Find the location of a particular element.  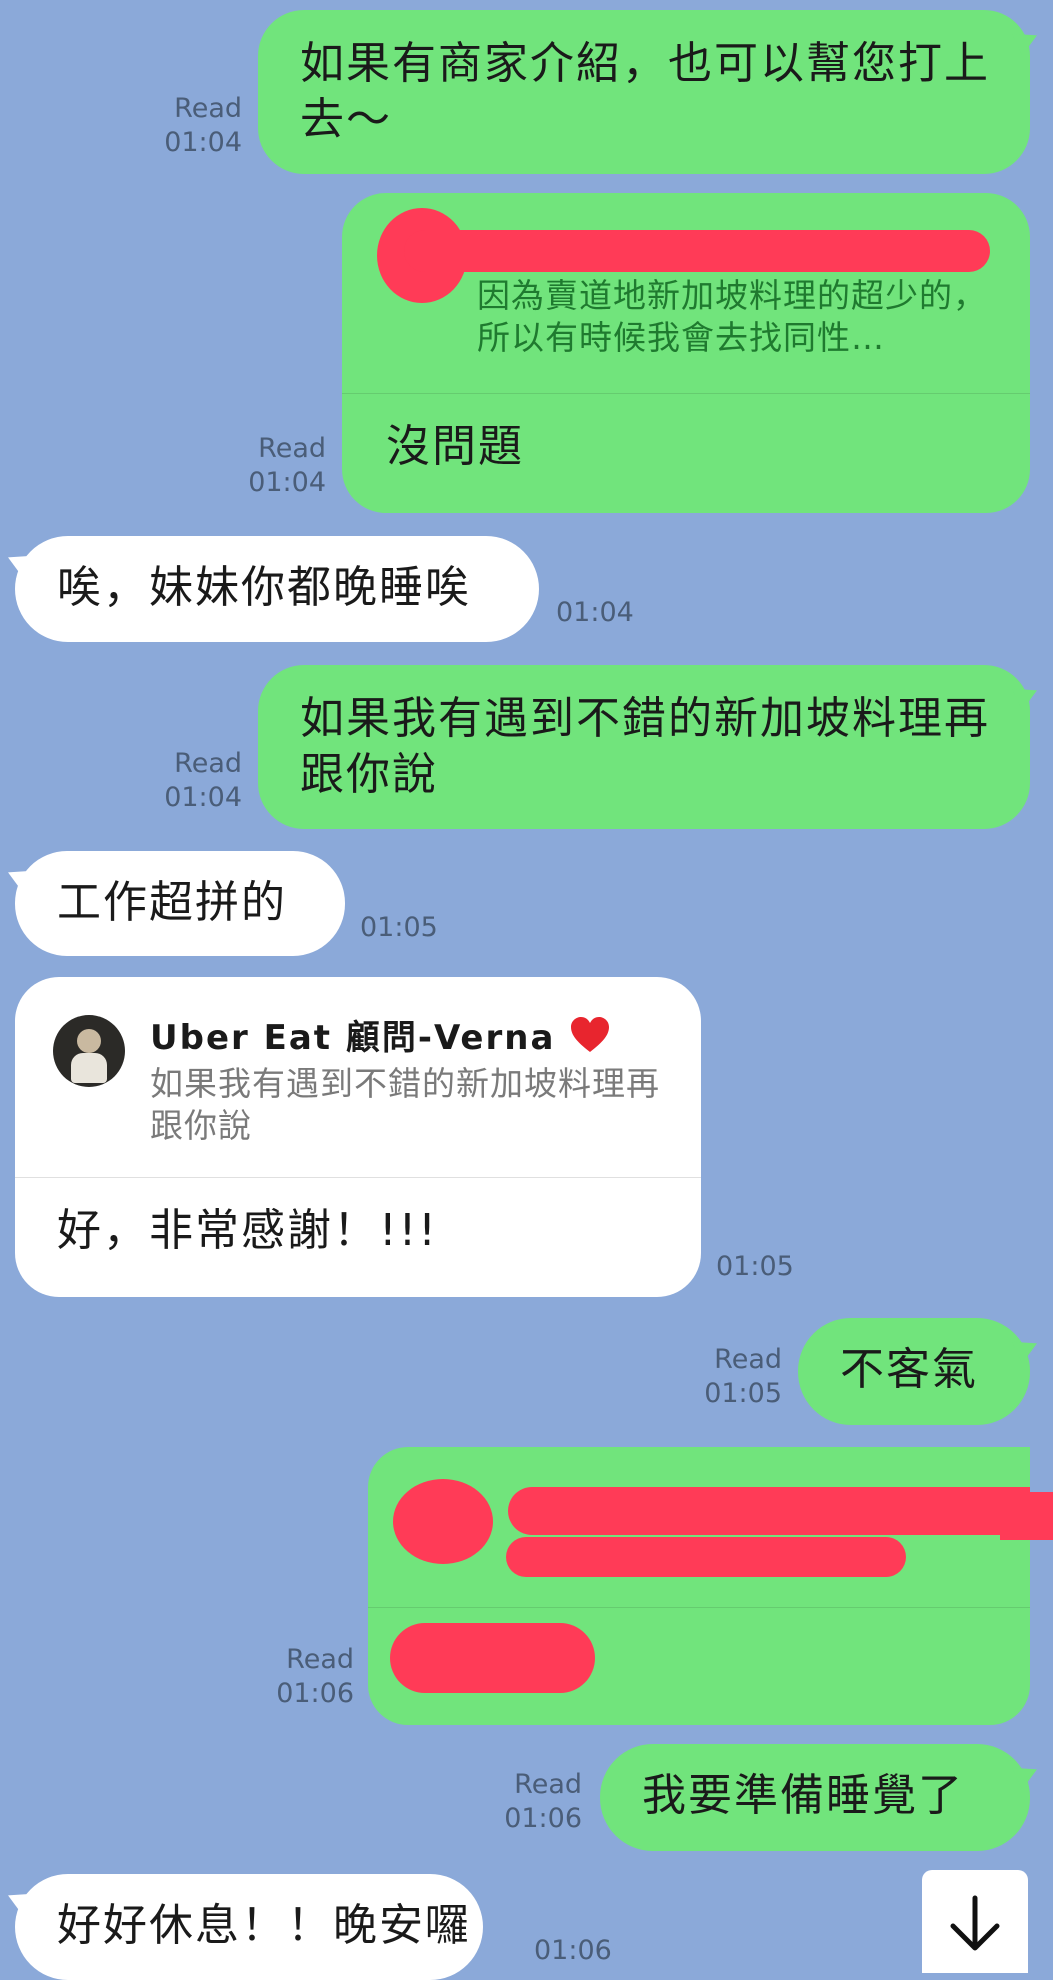

message-text: 不客氣 is located at coordinates (909, 1369).